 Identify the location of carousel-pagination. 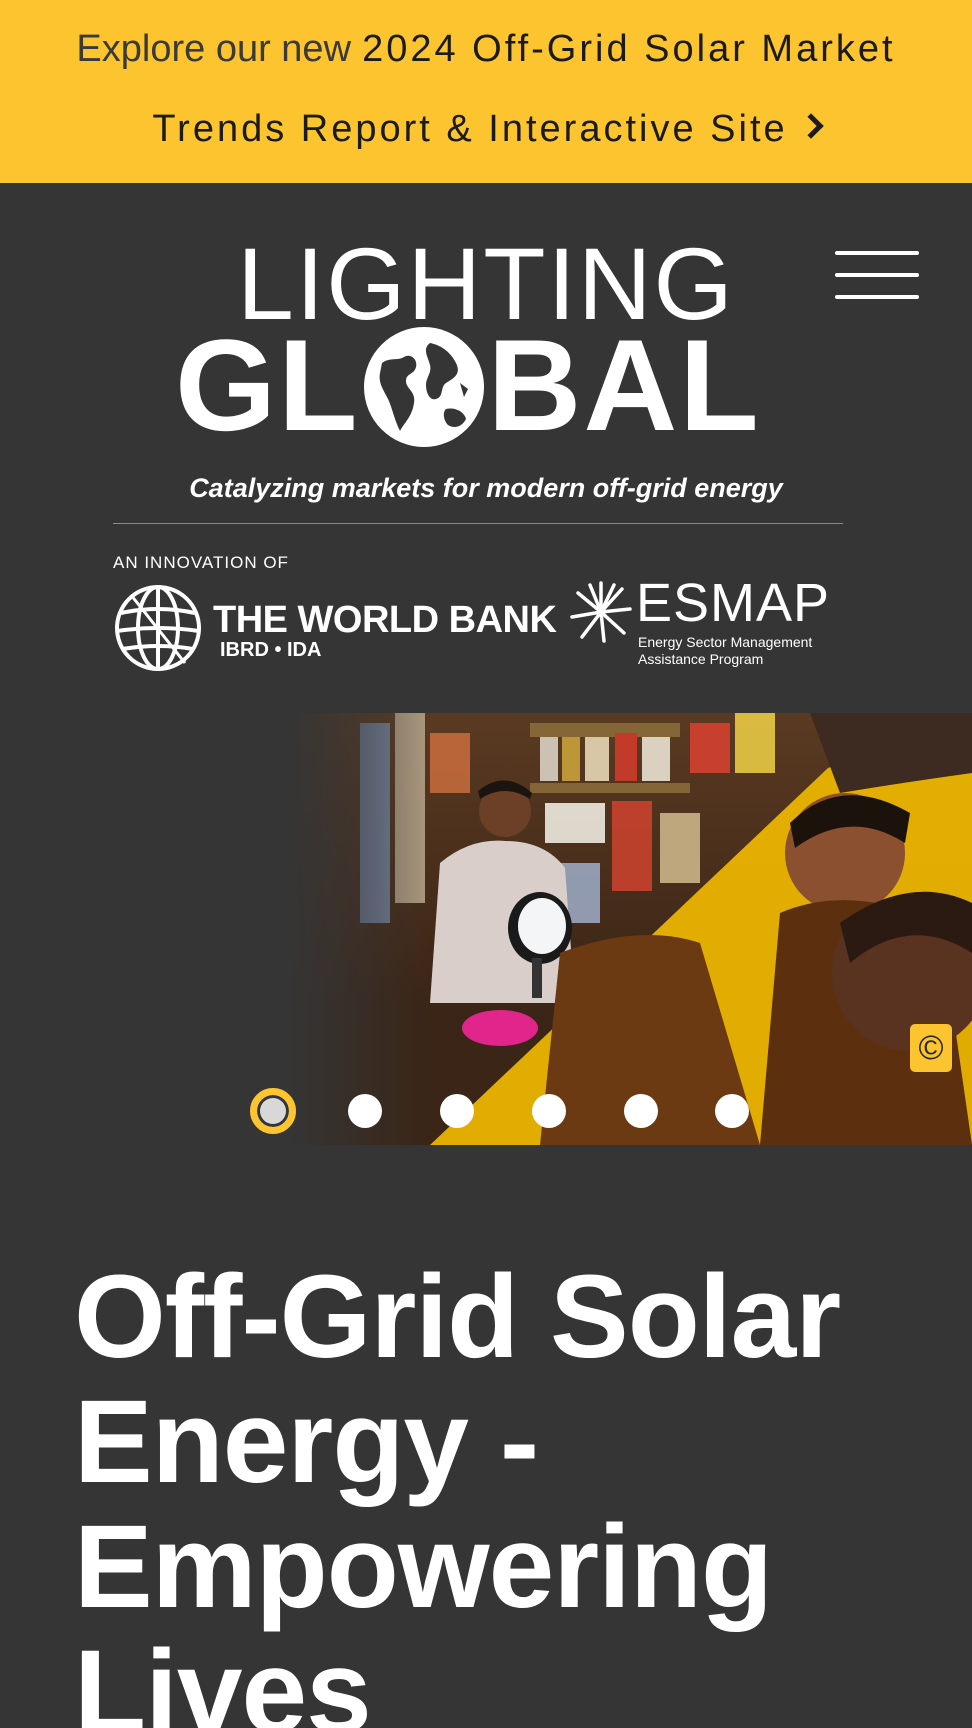
(486, 1111).